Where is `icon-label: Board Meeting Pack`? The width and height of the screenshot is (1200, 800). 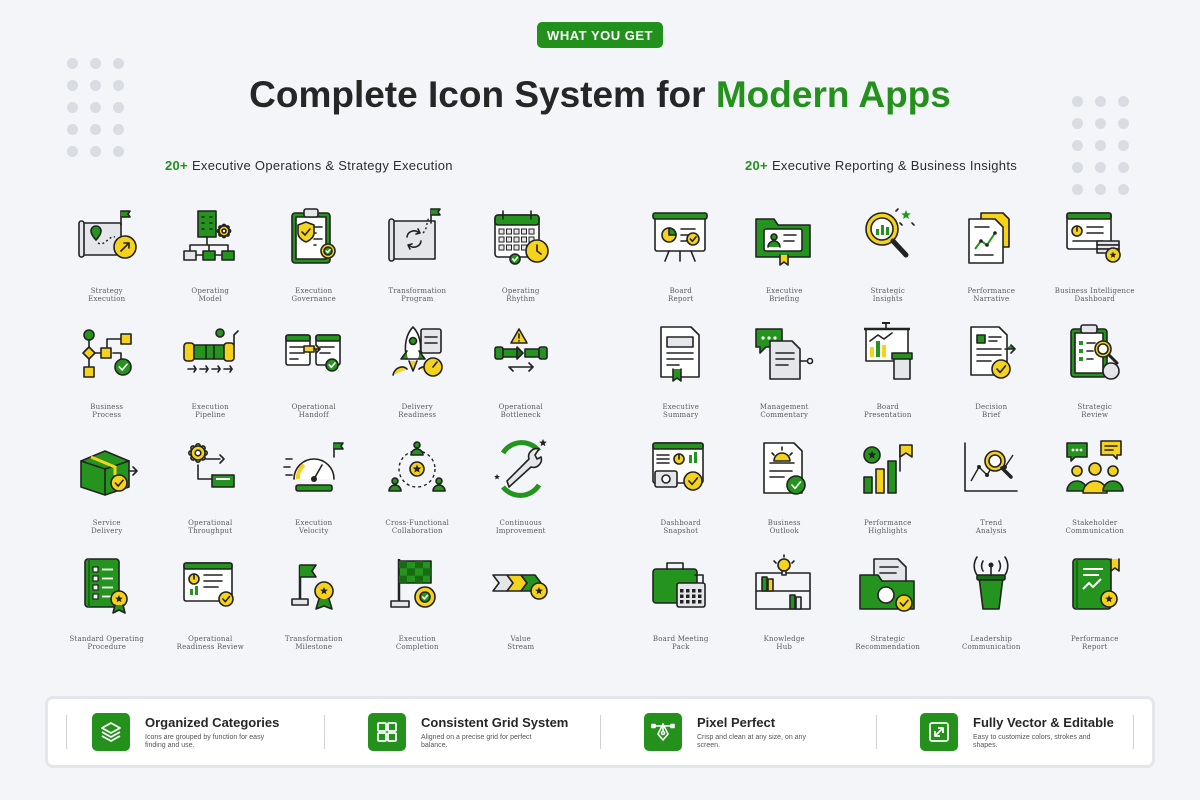 icon-label: Board Meeting Pack is located at coordinates (681, 643).